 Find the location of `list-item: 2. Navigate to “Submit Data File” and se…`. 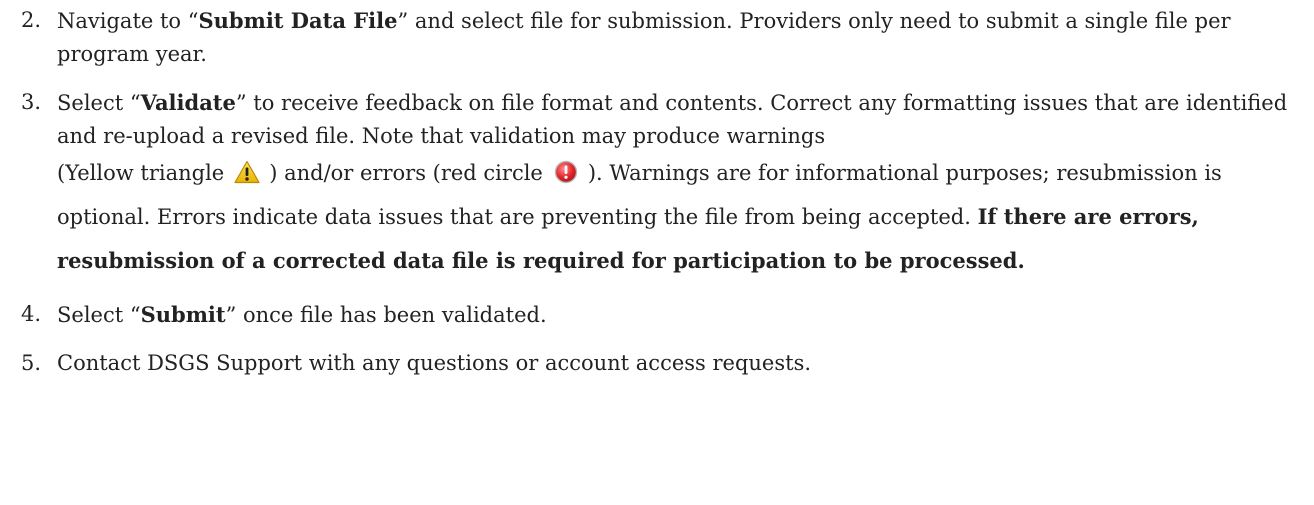

list-item: 2. Navigate to “Submit Data File” and se… is located at coordinates (657, 37).